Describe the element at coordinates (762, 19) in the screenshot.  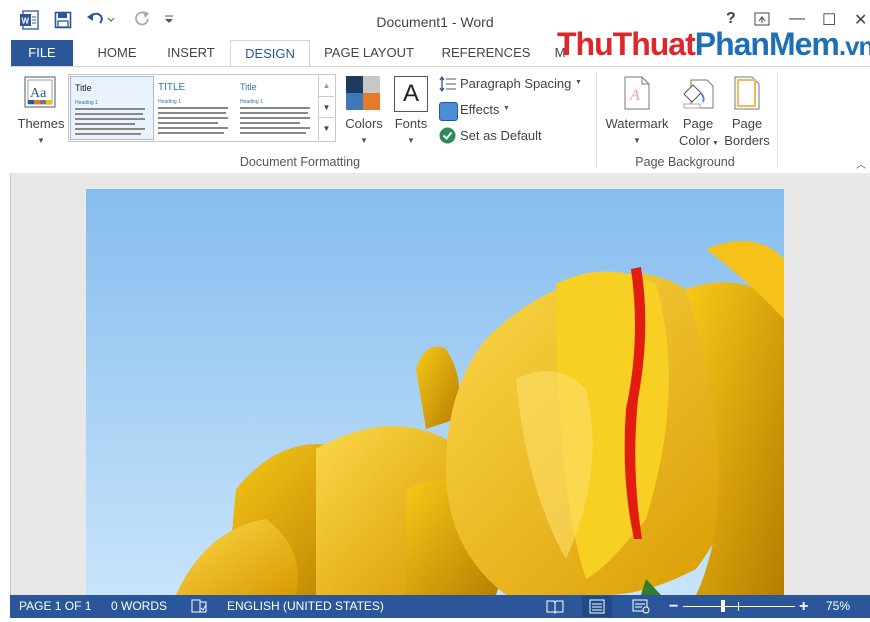
I see `ribbon-display-options-icon` at that location.